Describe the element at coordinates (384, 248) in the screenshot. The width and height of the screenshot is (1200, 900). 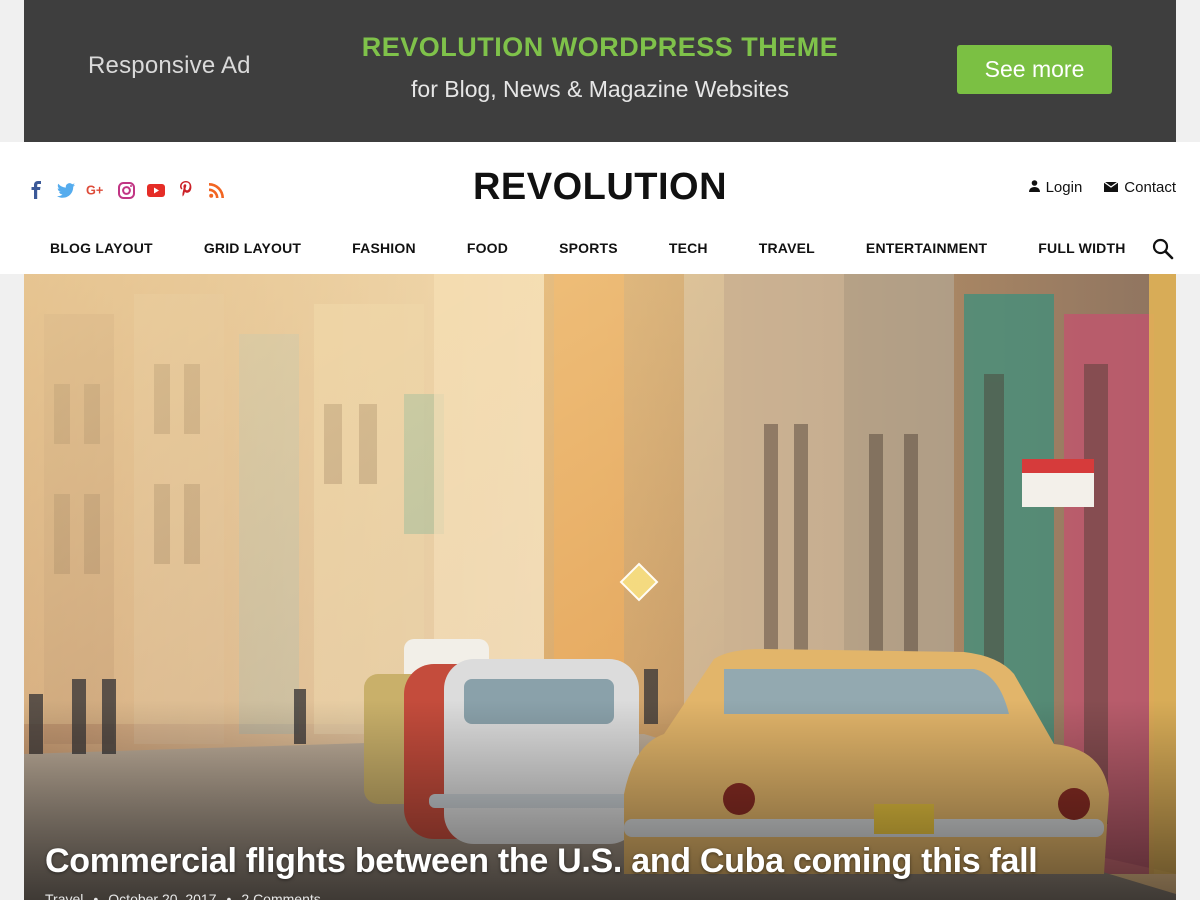
I see `nav-item-fashion: FASHION` at that location.